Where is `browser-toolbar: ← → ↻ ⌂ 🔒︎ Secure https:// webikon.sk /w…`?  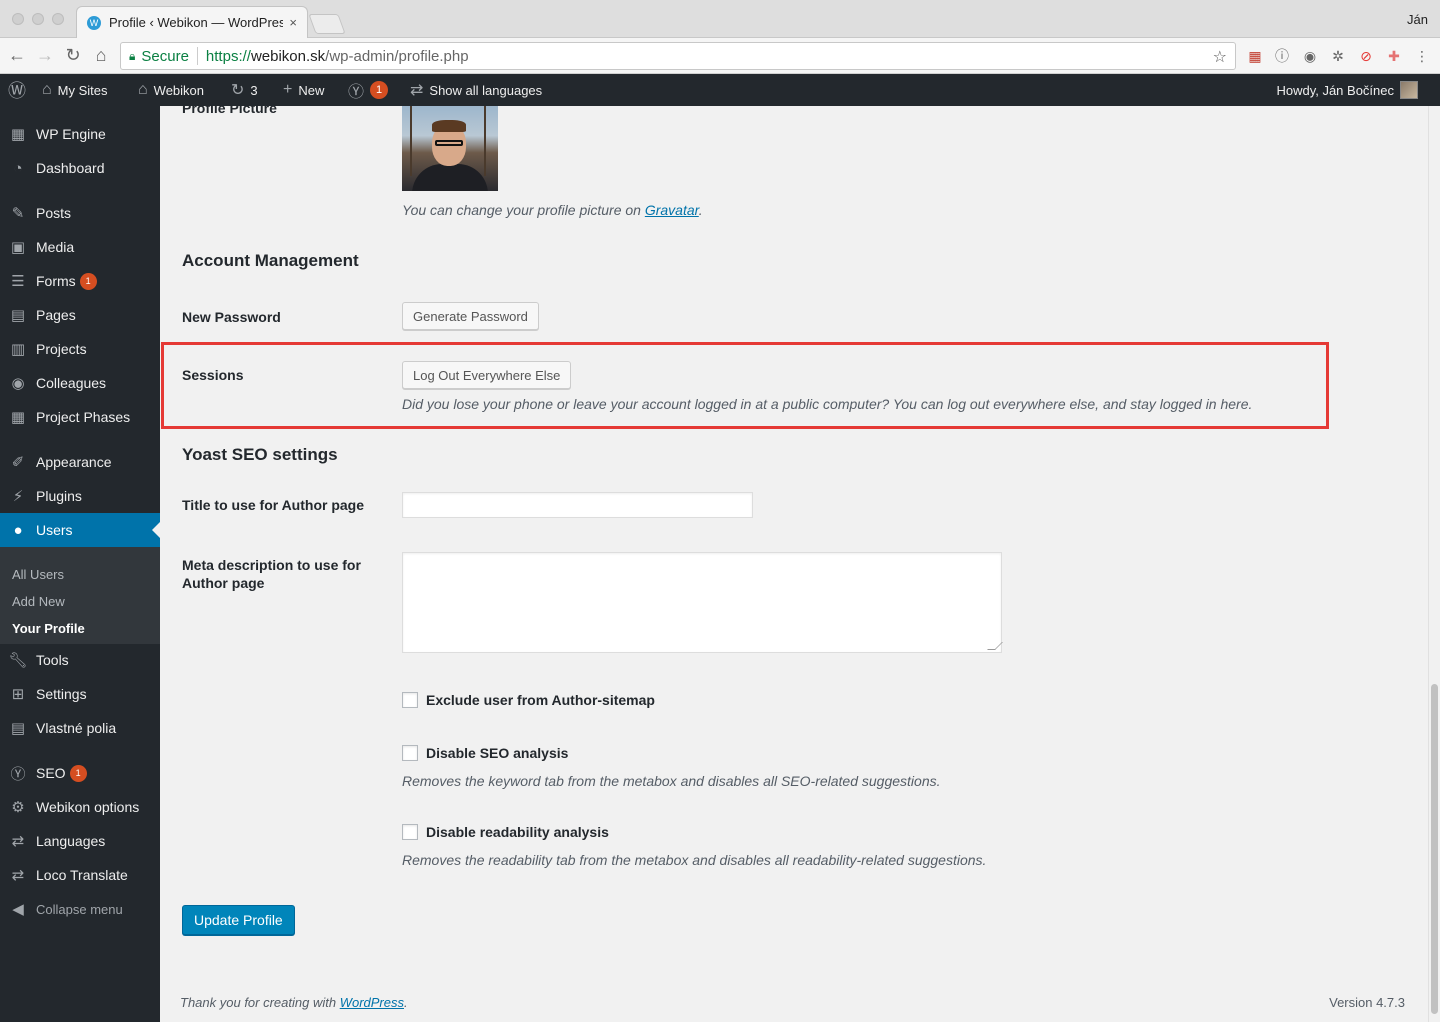 browser-toolbar: ← → ↻ ⌂ 🔒︎ Secure https:// webikon.sk /w… is located at coordinates (720, 56).